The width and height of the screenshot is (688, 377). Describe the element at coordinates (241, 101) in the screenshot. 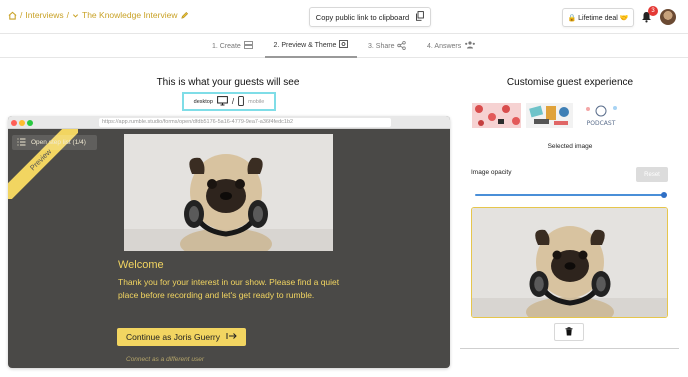

I see `mobile-icon` at that location.